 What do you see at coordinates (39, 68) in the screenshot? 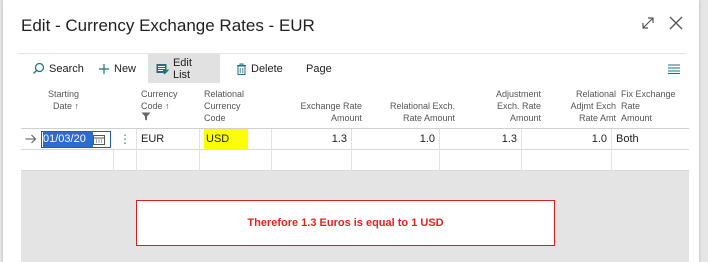
I see `search-icon` at bounding box center [39, 68].